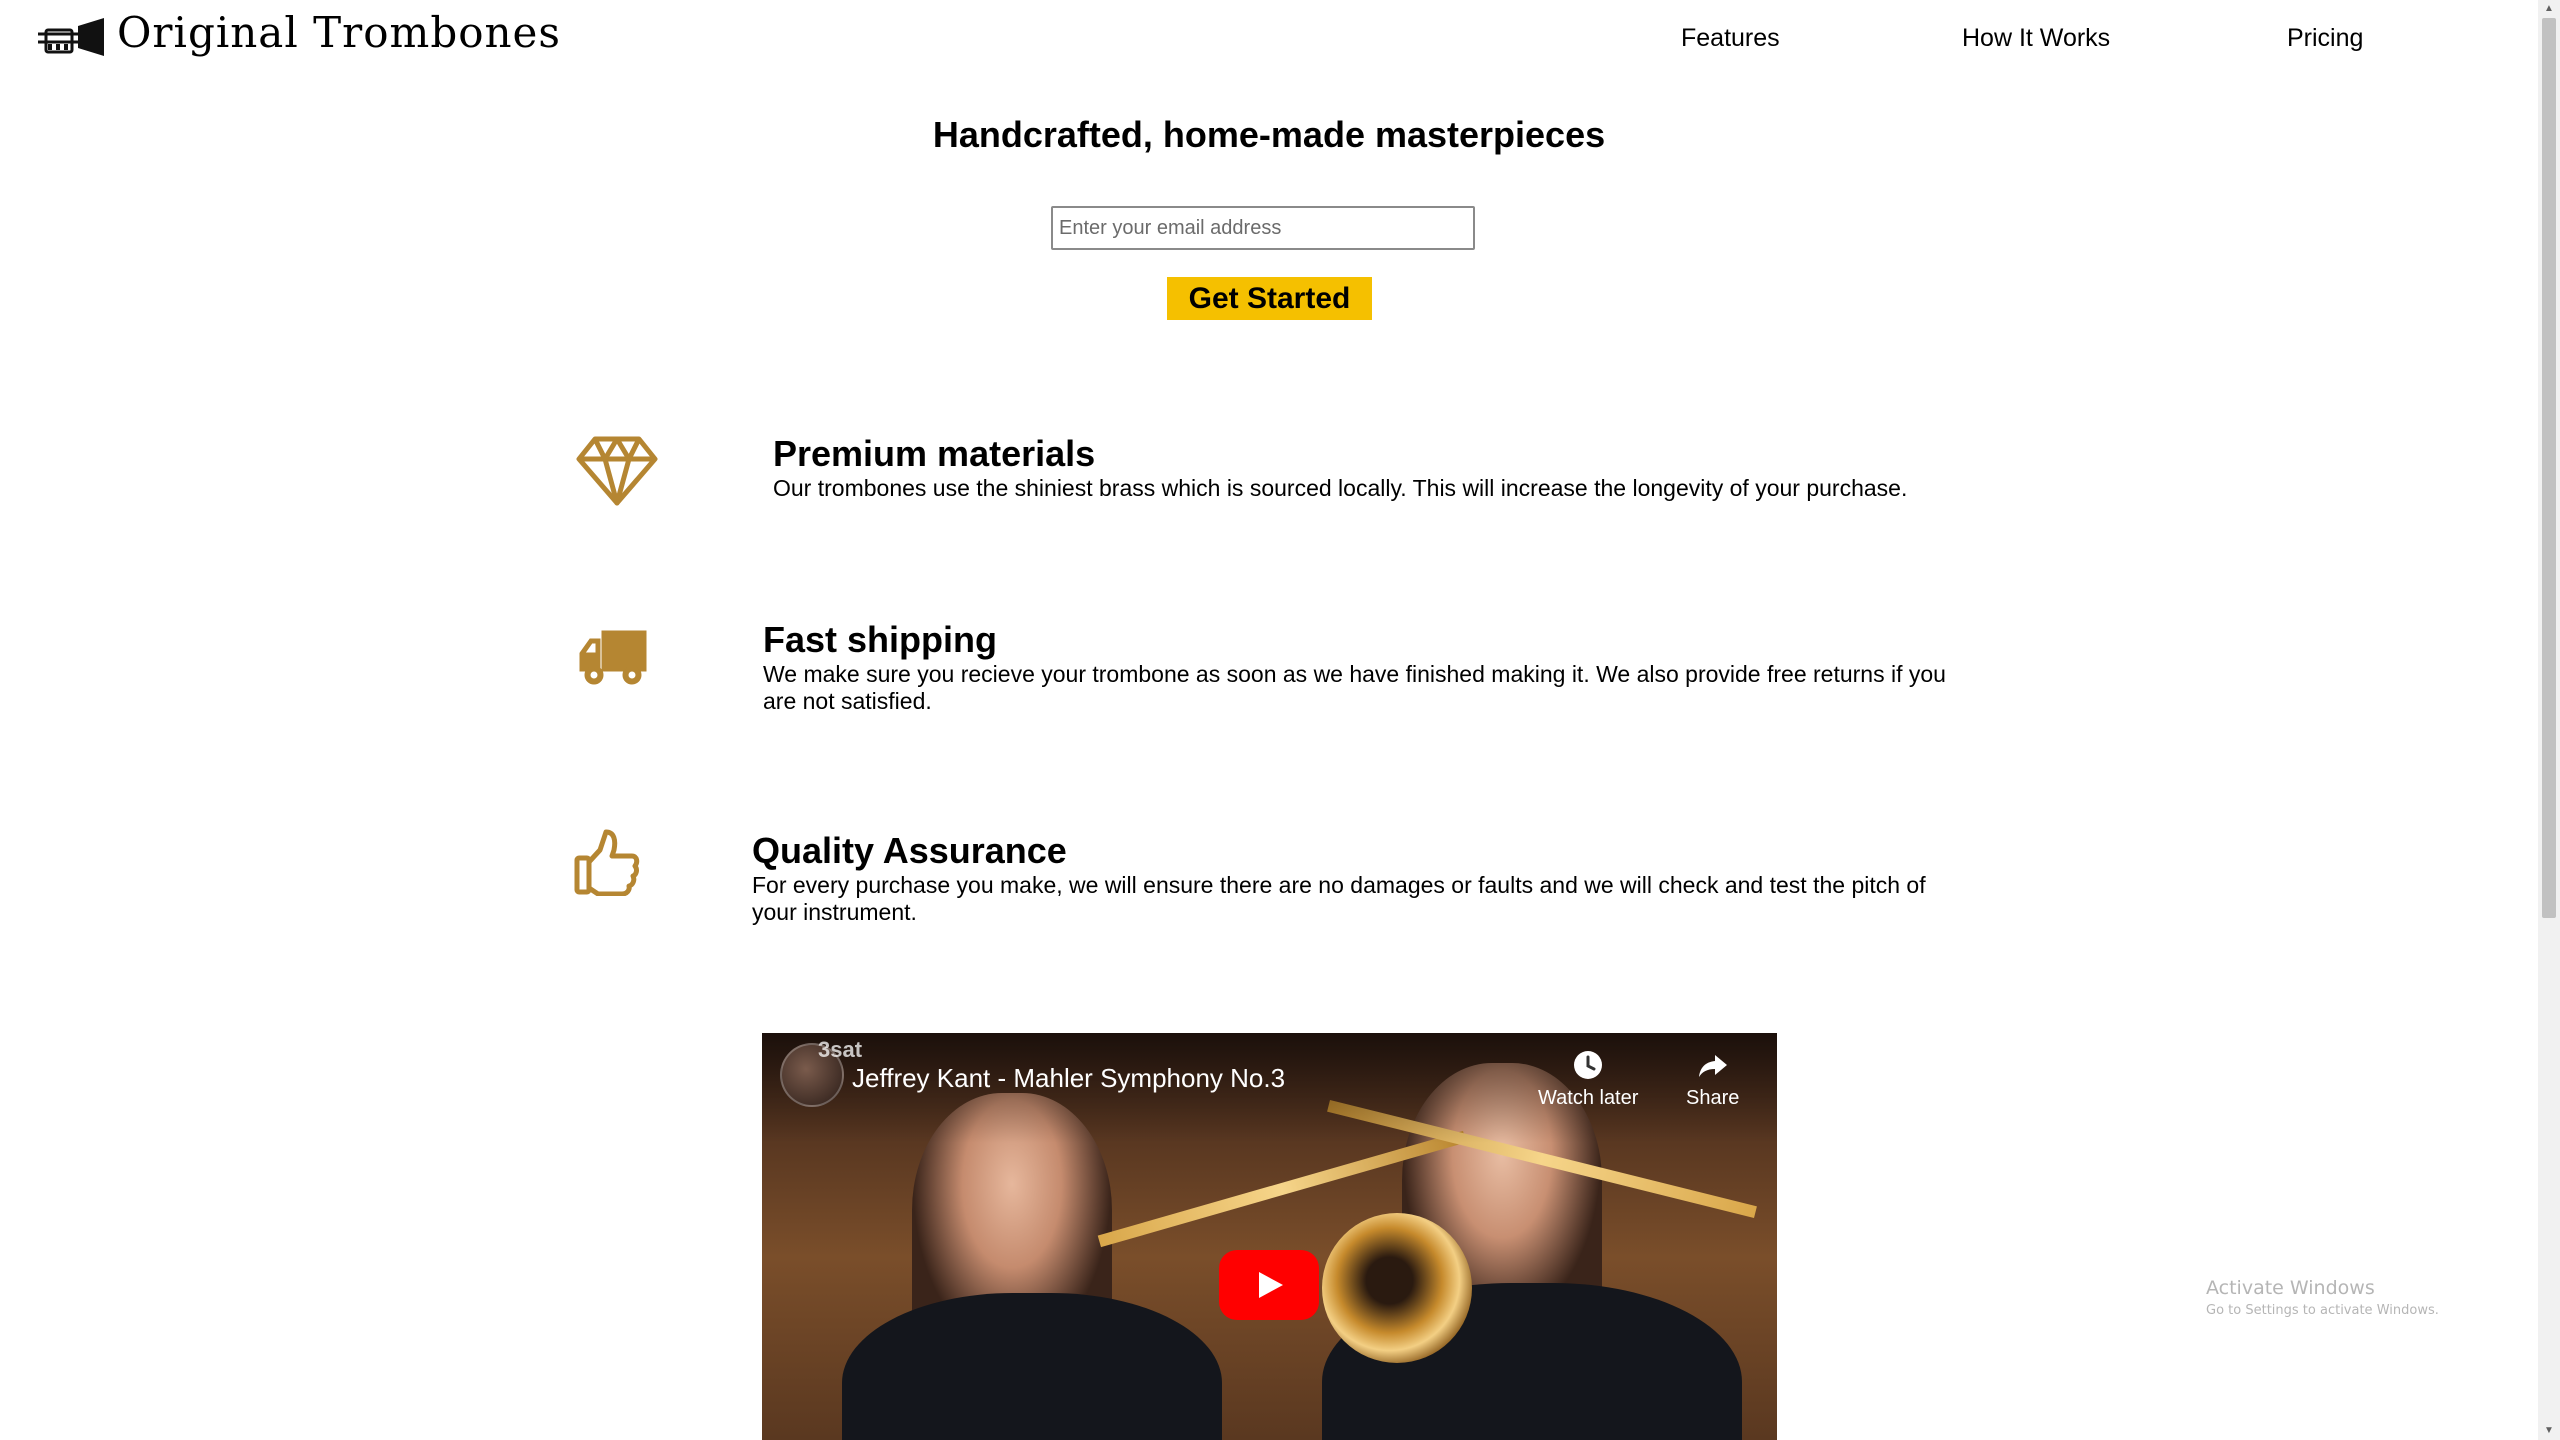 This screenshot has width=2560, height=1440. Describe the element at coordinates (1712, 1066) in the screenshot. I see `share-icon` at that location.